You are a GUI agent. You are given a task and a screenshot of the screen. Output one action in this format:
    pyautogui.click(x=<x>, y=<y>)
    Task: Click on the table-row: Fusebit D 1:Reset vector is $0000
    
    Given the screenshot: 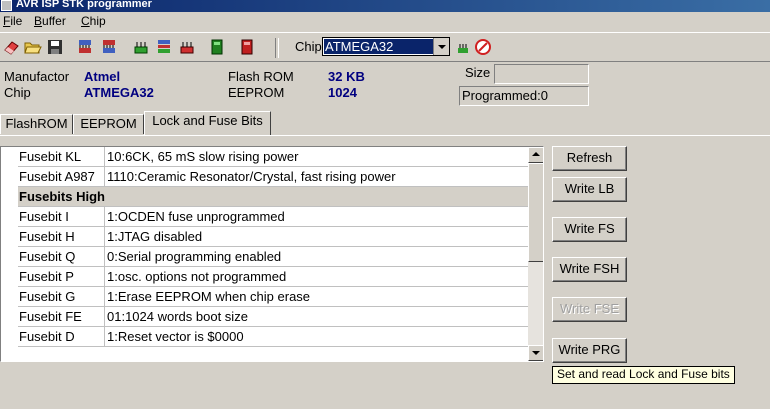 What is the action you would take?
    pyautogui.click(x=273, y=337)
    